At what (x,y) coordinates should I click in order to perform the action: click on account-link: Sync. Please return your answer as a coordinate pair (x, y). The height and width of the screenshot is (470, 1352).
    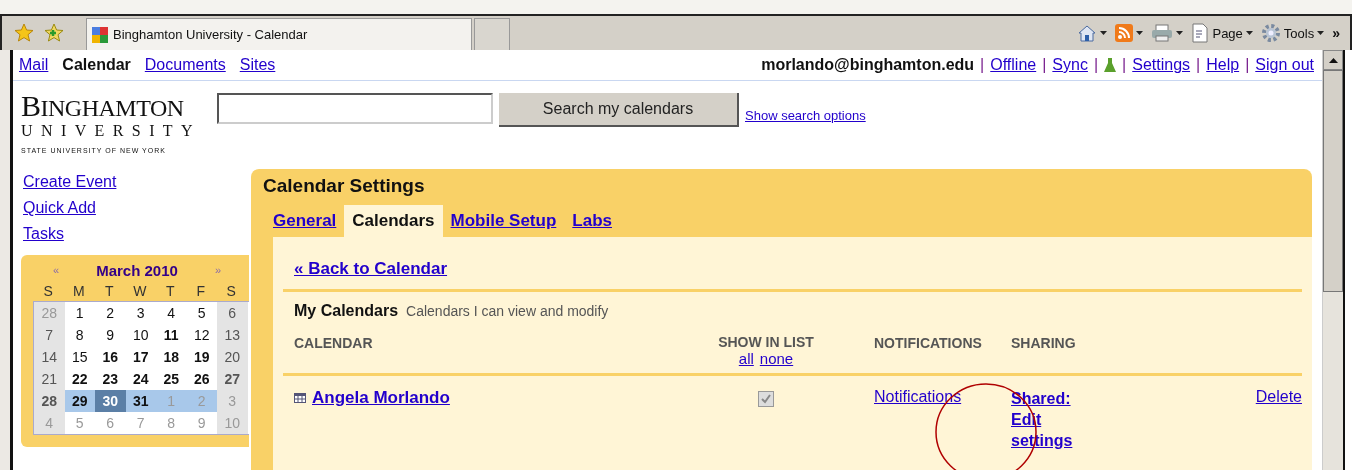
    Looking at the image, I should click on (1070, 65).